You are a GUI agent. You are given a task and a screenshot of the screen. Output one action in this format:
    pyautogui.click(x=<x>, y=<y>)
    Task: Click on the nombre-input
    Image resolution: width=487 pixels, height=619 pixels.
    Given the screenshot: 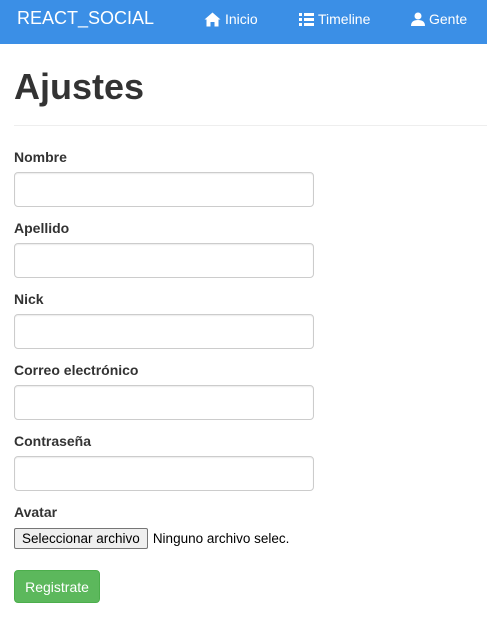 What is the action you would take?
    pyautogui.click(x=164, y=189)
    